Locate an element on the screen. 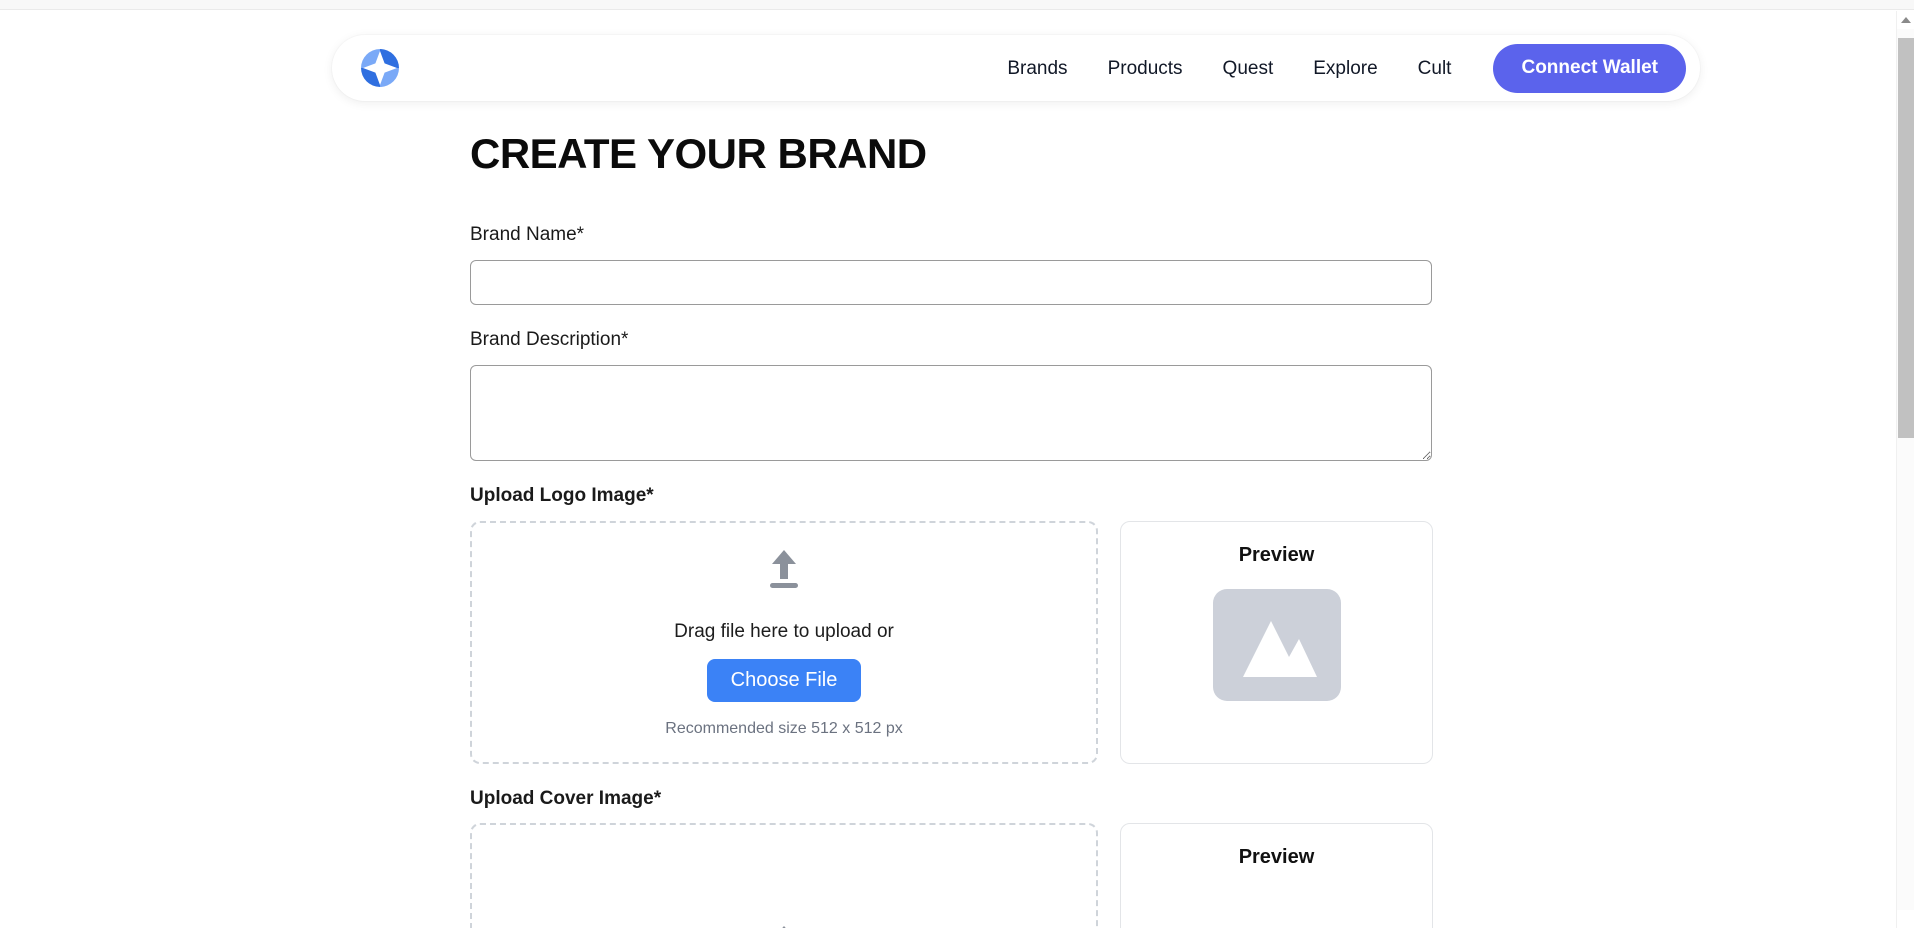 This screenshot has height=928, width=1914. logo-size-hint: Recommended size 512 x 512 px is located at coordinates (784, 728).